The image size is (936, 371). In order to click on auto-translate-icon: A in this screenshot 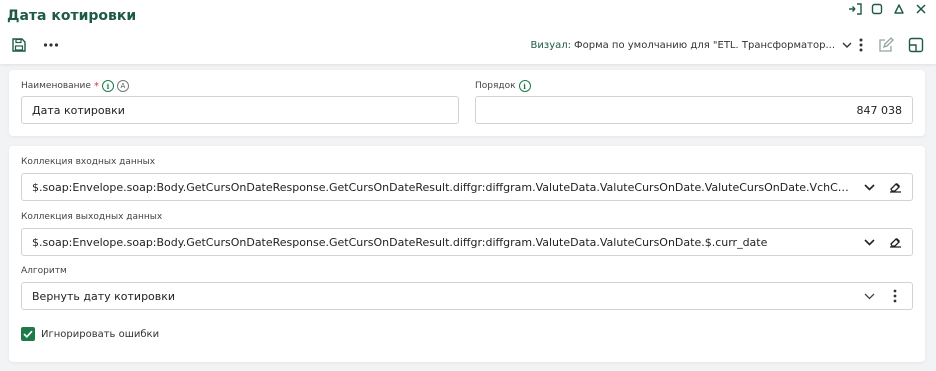, I will do `click(122, 86)`.